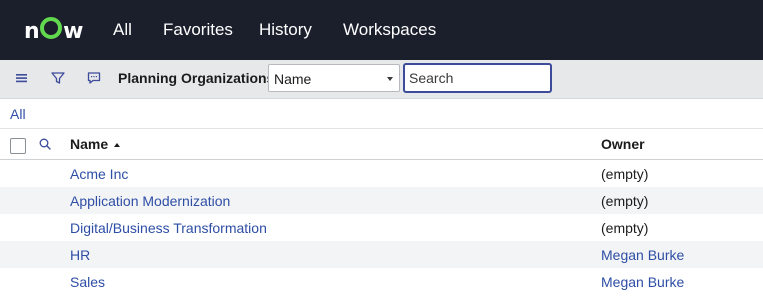  Describe the element at coordinates (58, 78) in the screenshot. I see `filter-icon` at that location.